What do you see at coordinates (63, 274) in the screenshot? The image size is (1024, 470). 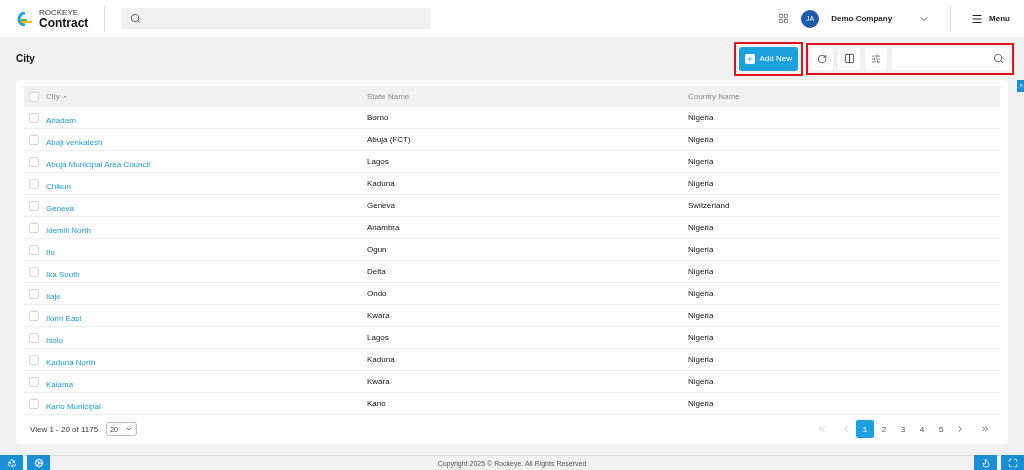 I see `city-link: Ika South` at bounding box center [63, 274].